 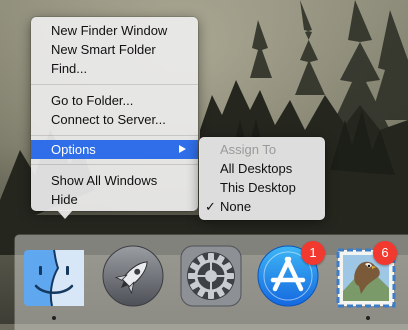 I want to click on menu-item-options: Options, so click(x=114, y=149).